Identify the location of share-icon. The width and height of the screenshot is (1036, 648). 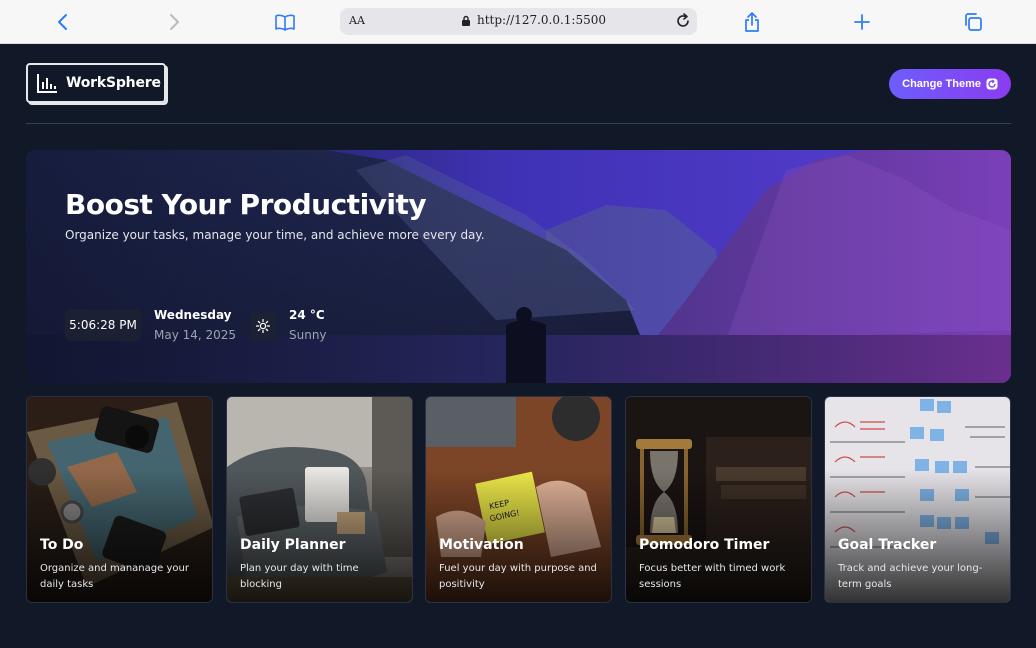
(752, 22).